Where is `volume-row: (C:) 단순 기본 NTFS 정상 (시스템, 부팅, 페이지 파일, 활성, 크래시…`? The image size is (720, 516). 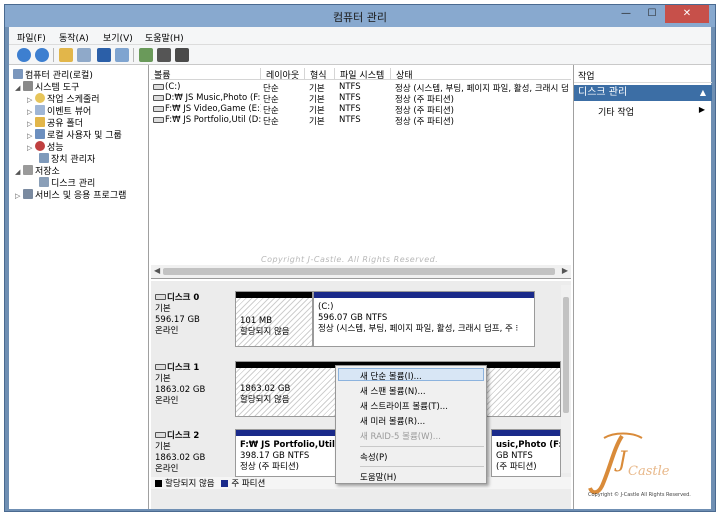 volume-row: (C:) 단순 기본 NTFS 정상 (시스템, 부팅, 페이지 파일, 활성, 크래시… is located at coordinates (361, 88).